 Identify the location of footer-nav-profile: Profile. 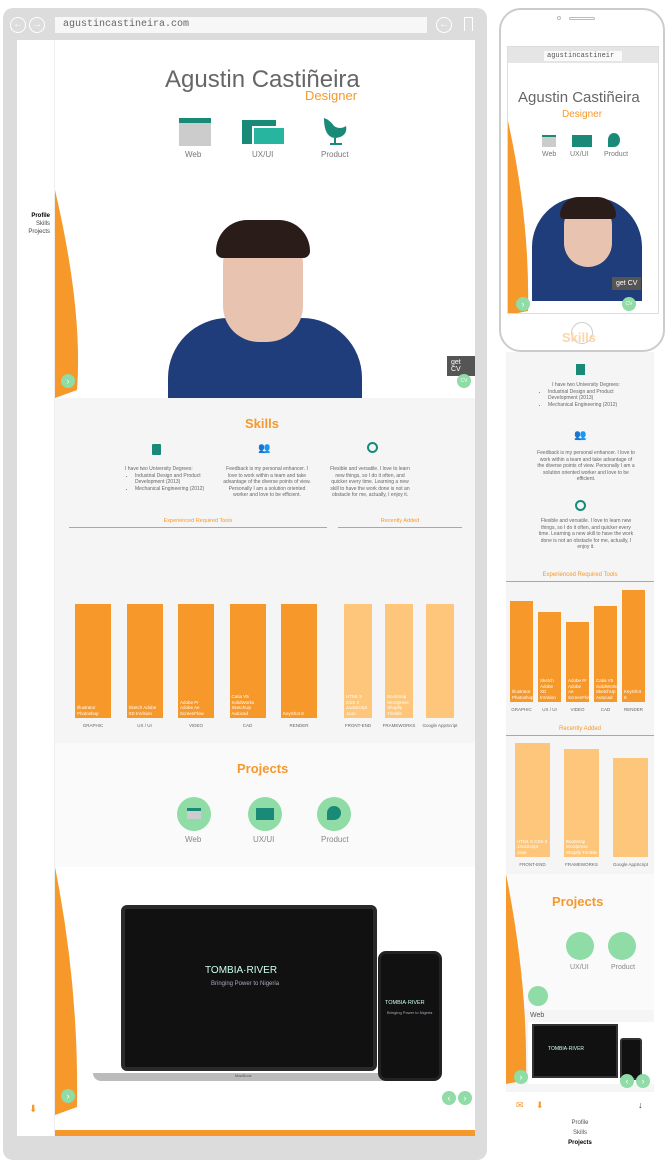
(580, 1123).